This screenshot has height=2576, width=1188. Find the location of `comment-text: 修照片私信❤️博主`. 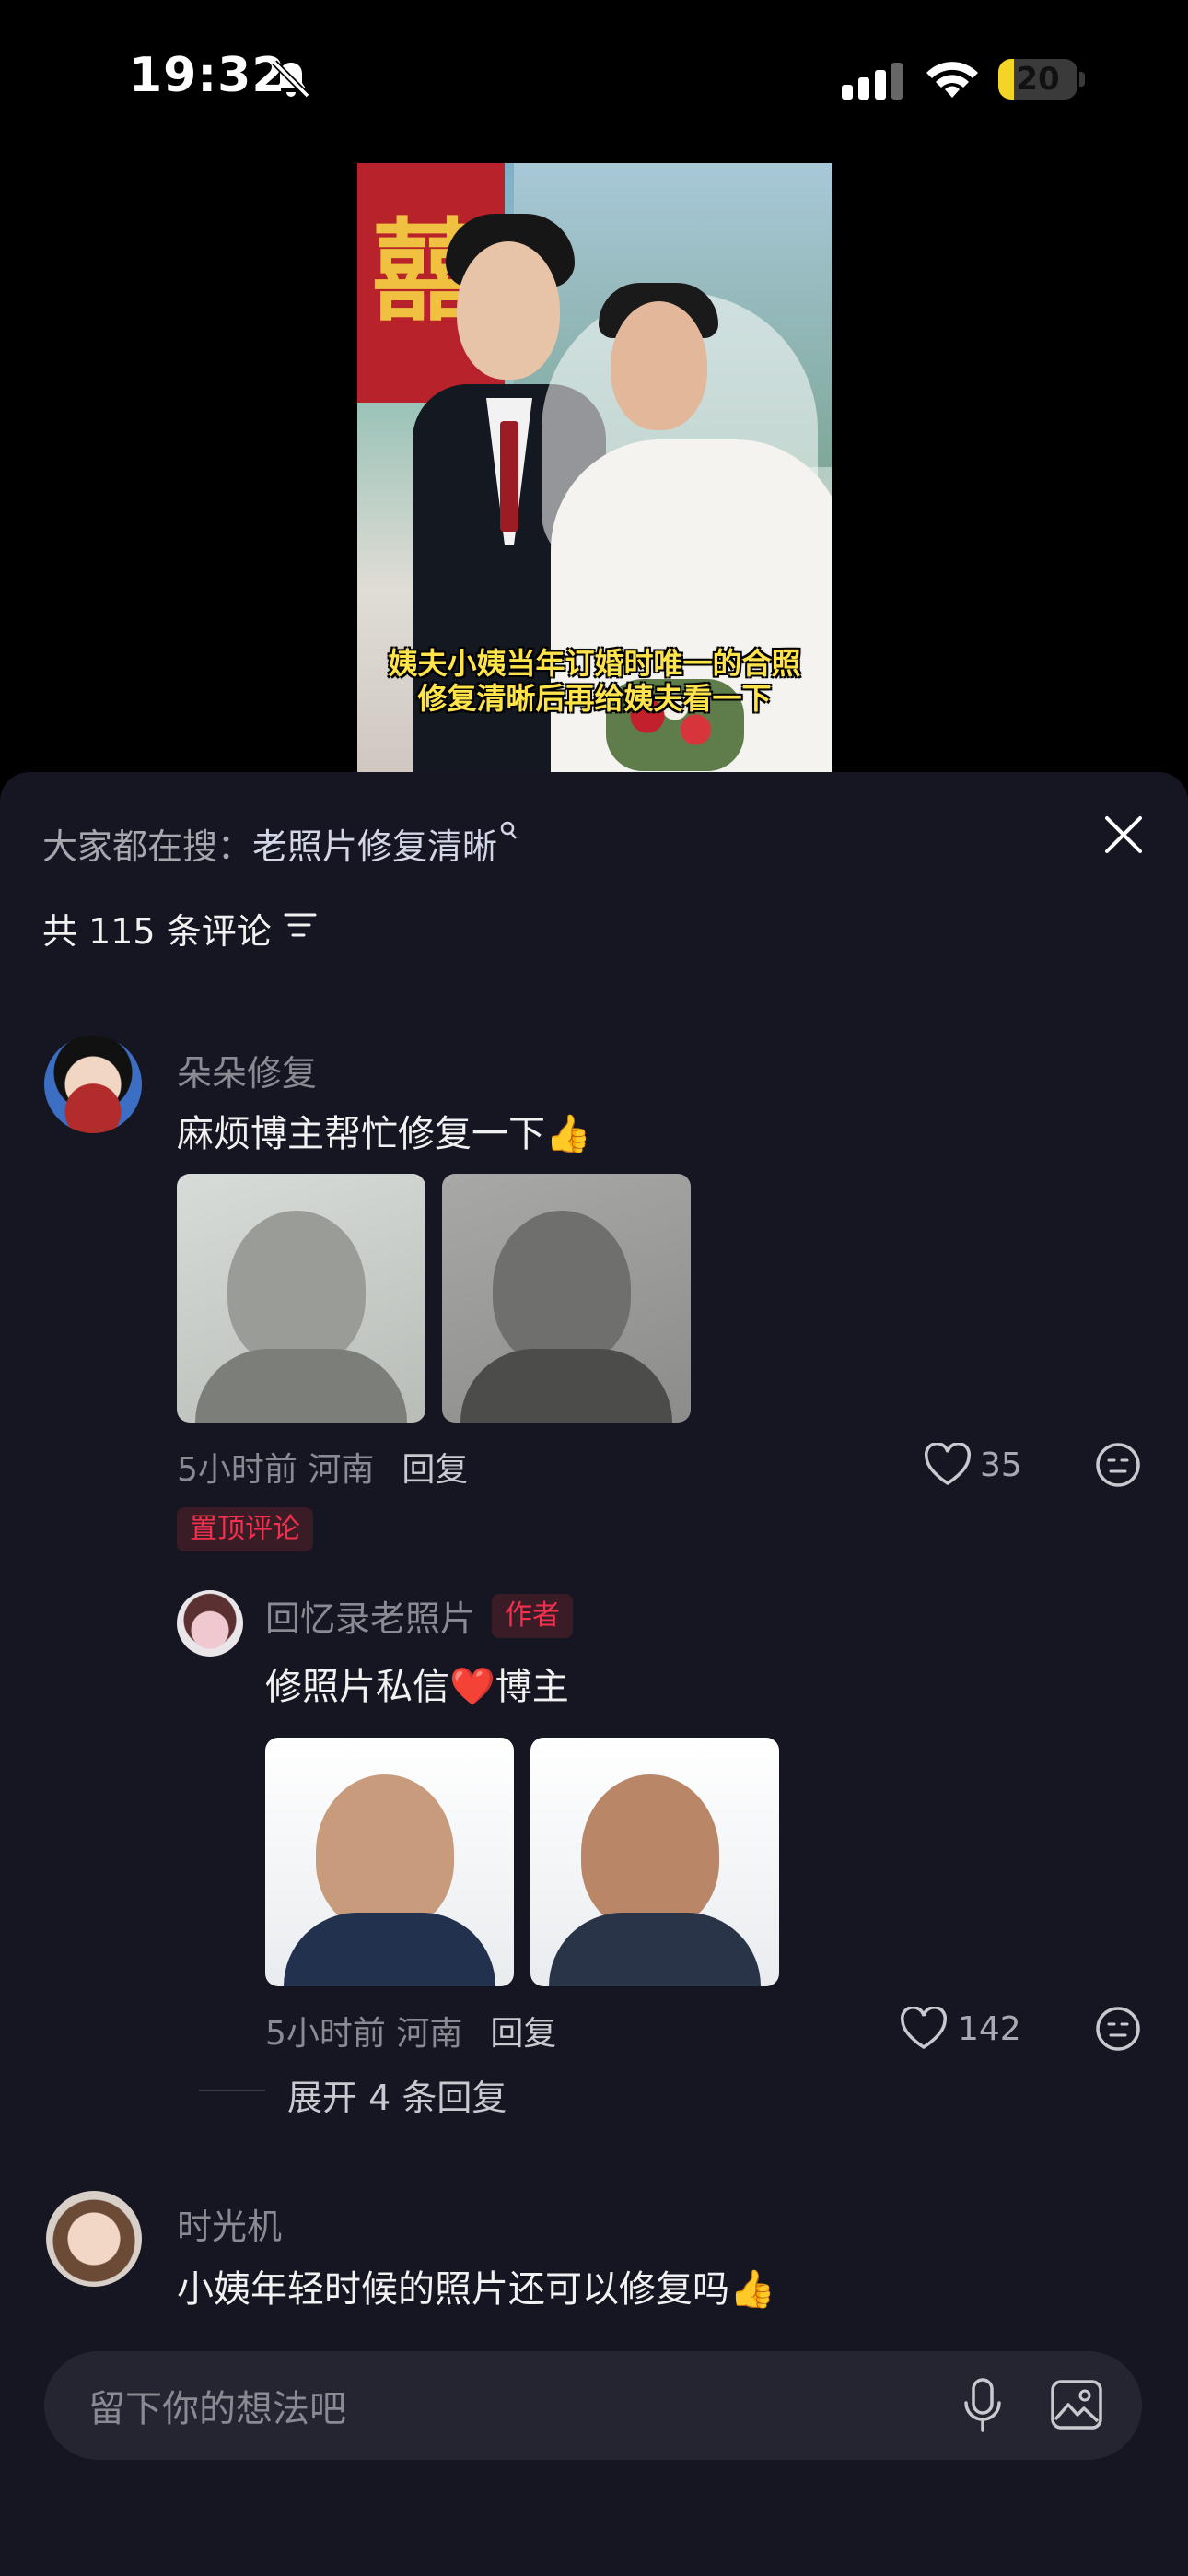

comment-text: 修照片私信❤️博主 is located at coordinates (417, 1687).